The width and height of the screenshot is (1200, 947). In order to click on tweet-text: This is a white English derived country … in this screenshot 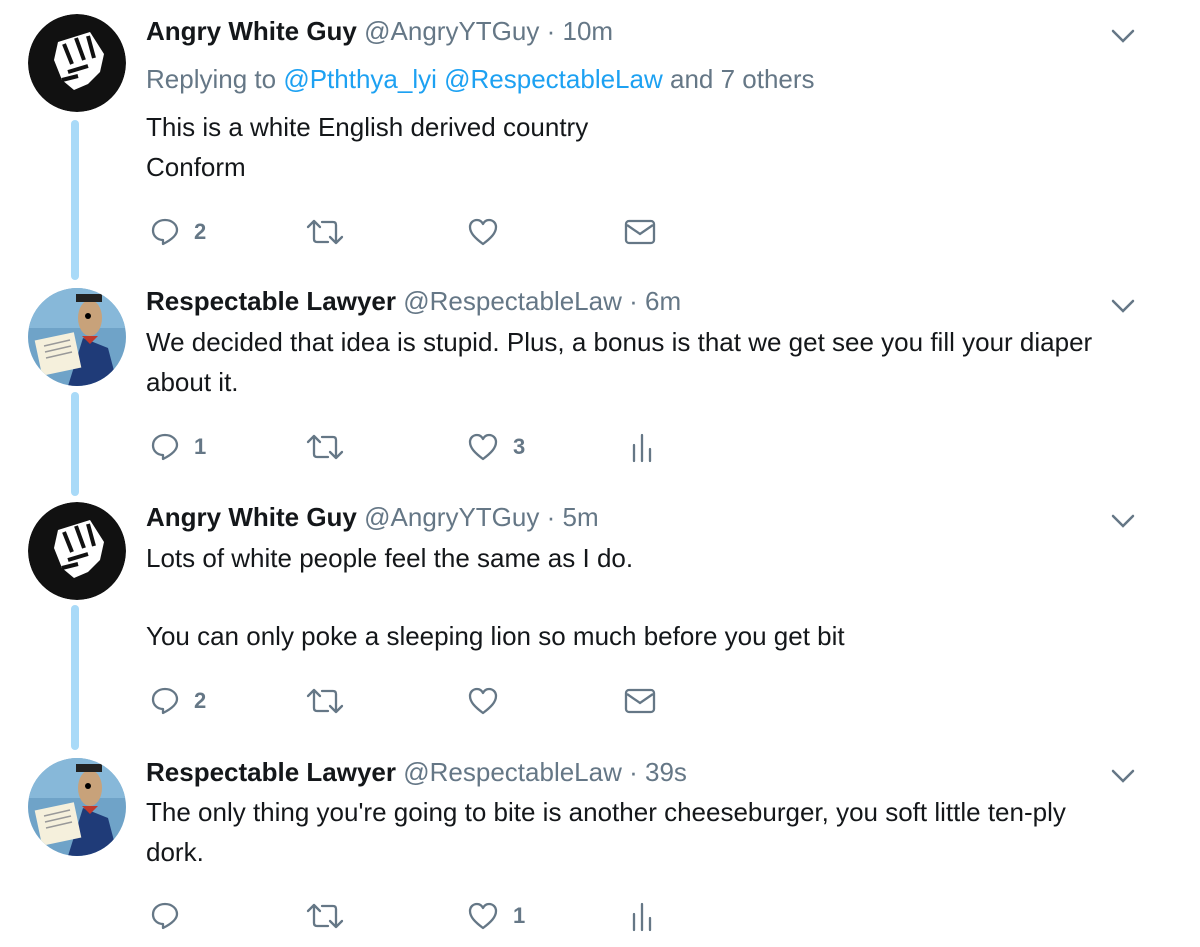, I will do `click(641, 147)`.